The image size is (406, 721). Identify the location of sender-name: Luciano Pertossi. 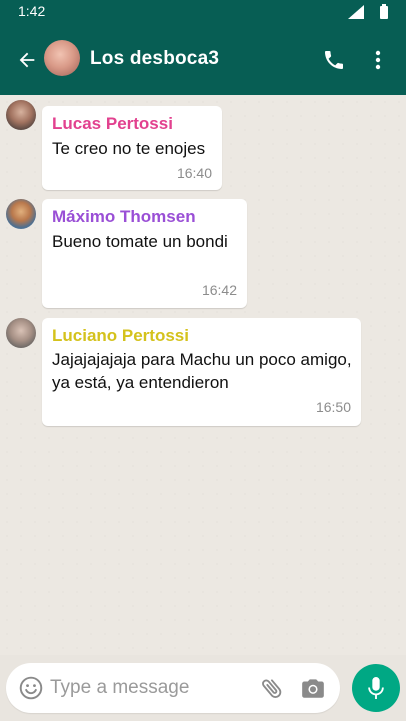
(120, 335).